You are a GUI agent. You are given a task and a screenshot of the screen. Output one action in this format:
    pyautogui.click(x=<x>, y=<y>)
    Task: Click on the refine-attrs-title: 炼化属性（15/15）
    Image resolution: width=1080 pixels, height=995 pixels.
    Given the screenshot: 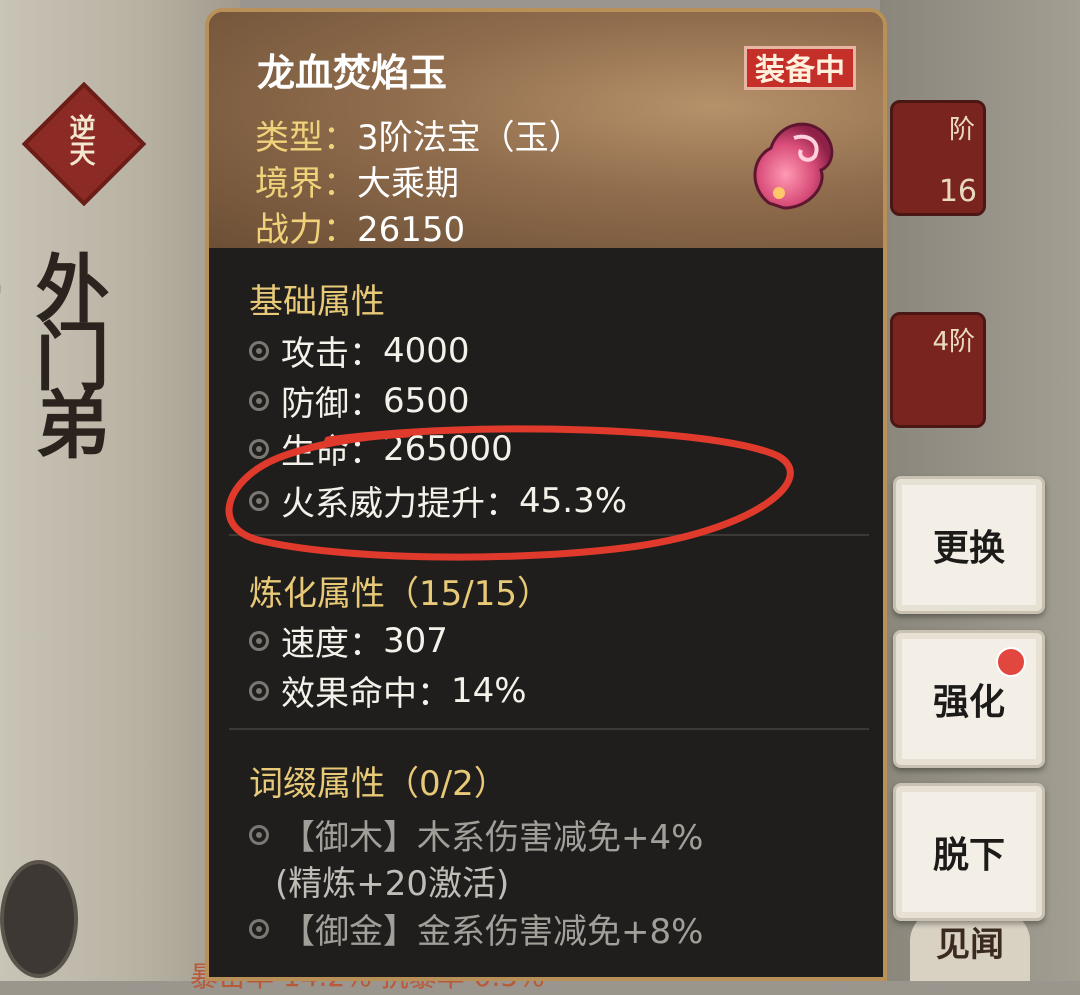 What is the action you would take?
    pyautogui.click(x=400, y=594)
    